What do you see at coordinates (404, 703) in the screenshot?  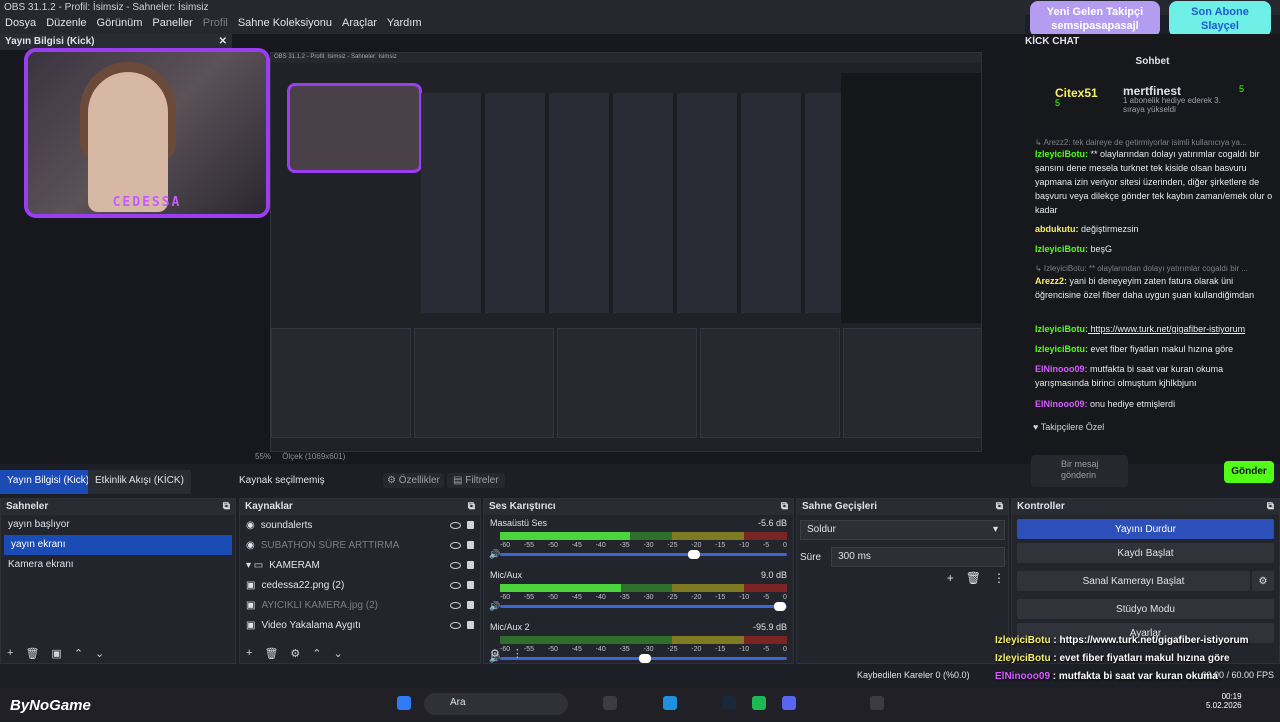 I see `windows-start-icon` at bounding box center [404, 703].